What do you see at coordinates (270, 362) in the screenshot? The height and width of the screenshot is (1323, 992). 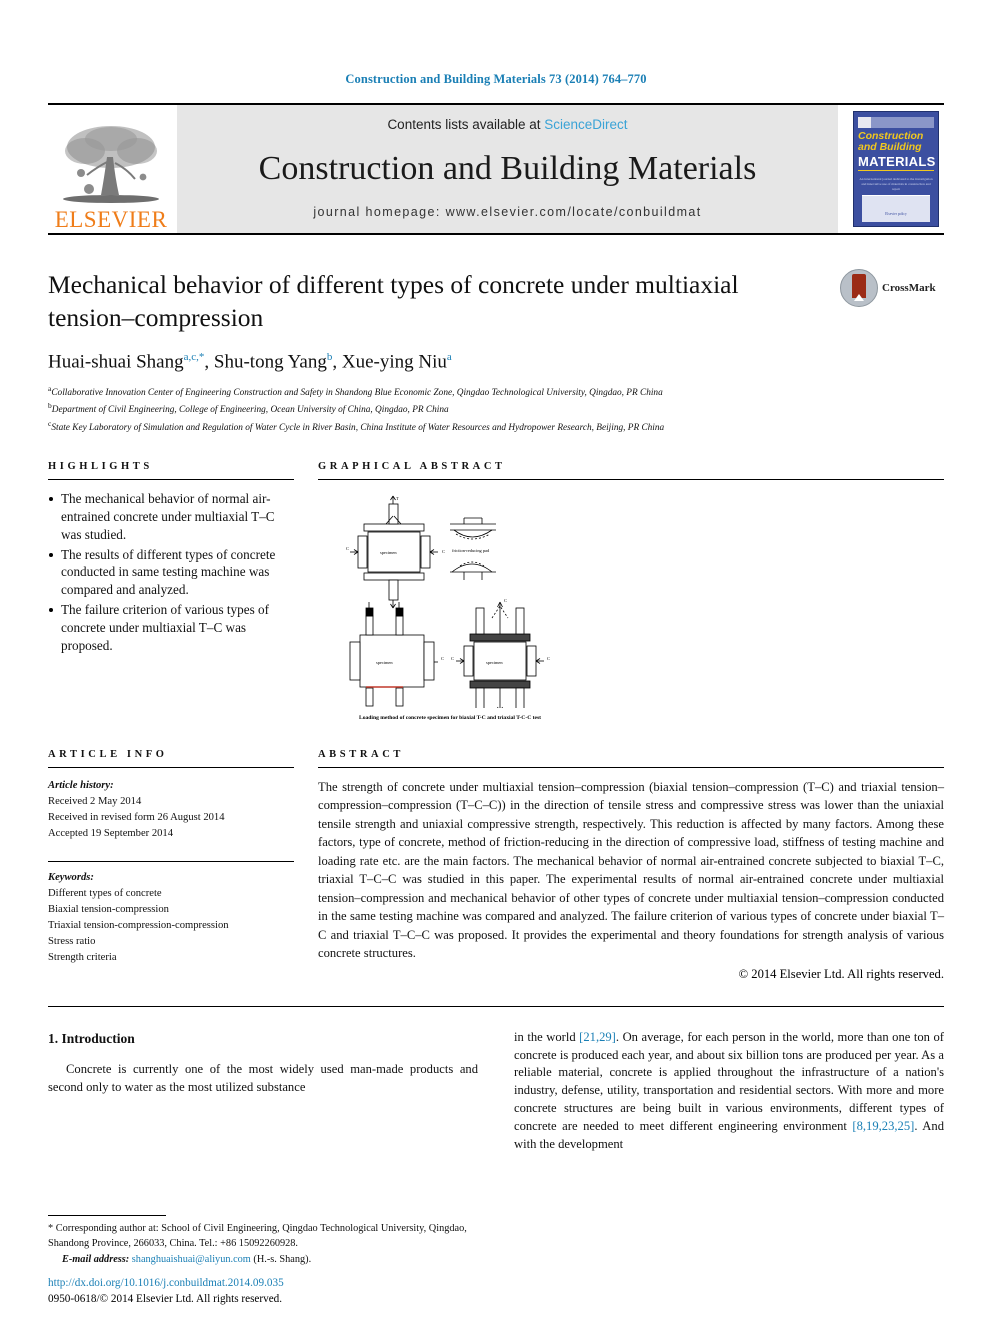 I see `author-name: Shu-tong Yang` at bounding box center [270, 362].